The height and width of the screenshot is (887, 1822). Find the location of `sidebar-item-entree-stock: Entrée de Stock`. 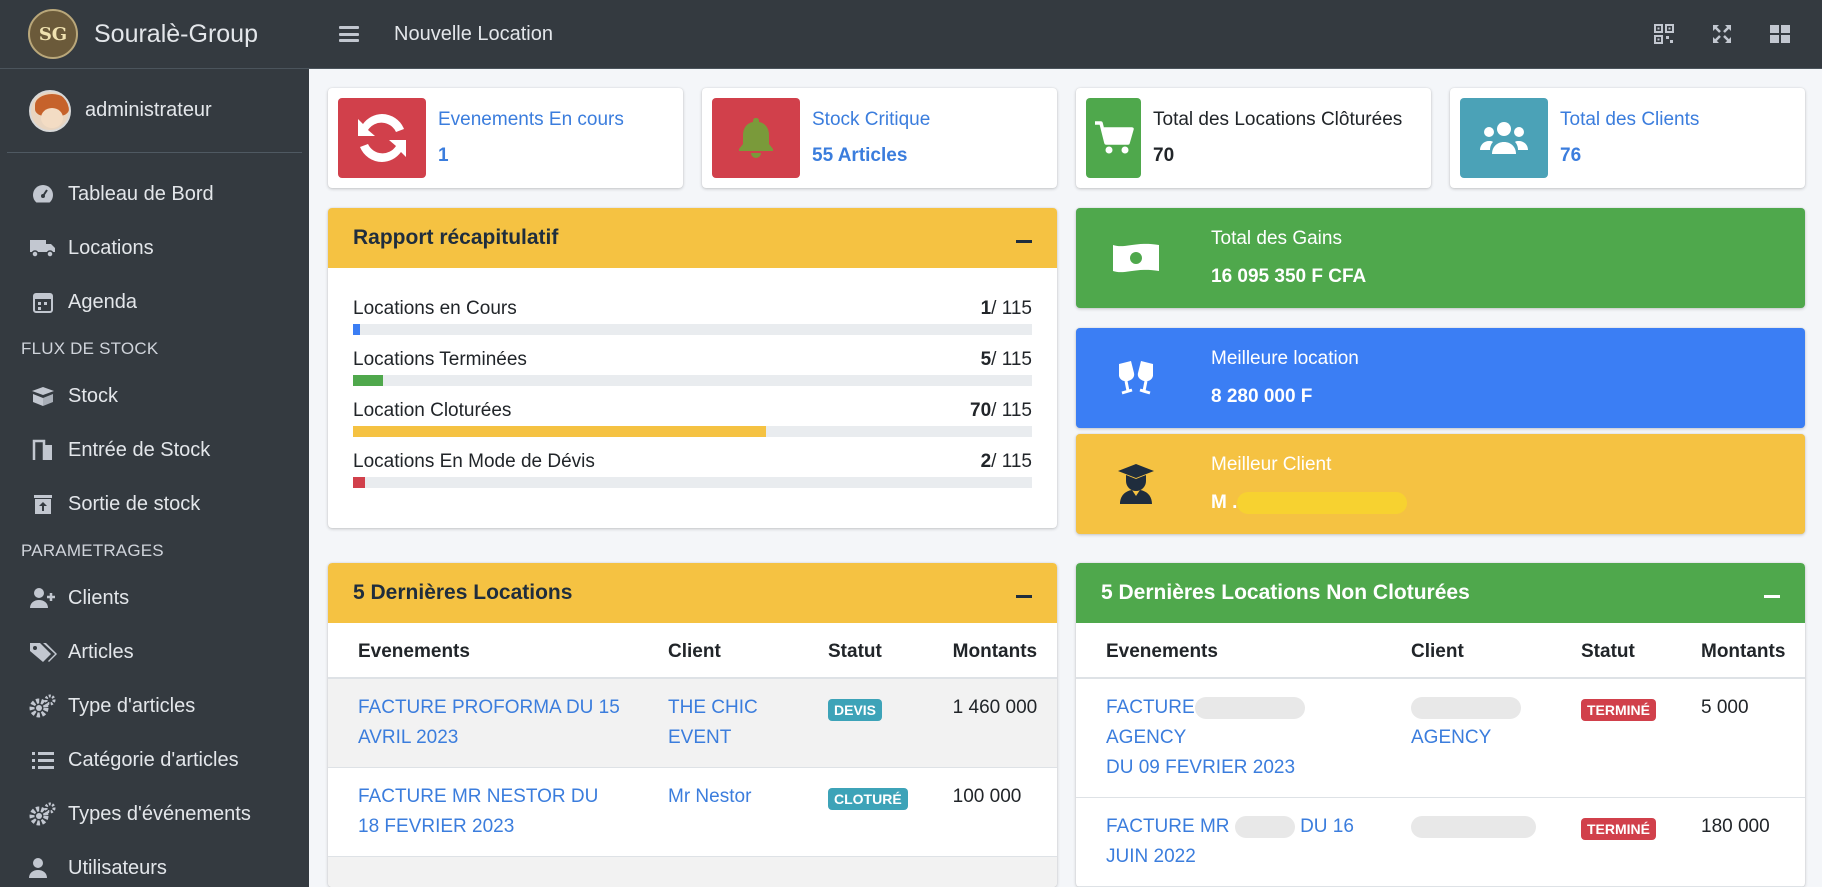

sidebar-item-entree-stock: Entrée de Stock is located at coordinates (154, 450).